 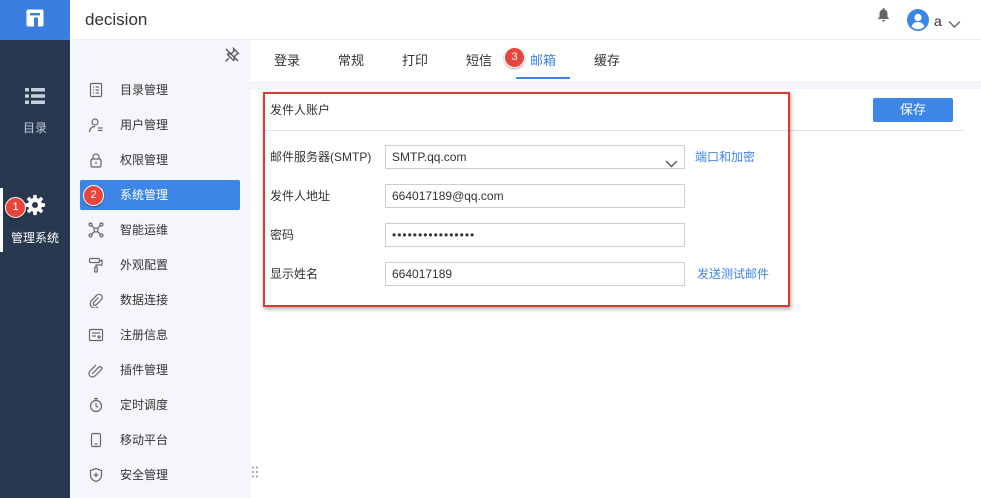 I want to click on mobile-icon, so click(x=96, y=440).